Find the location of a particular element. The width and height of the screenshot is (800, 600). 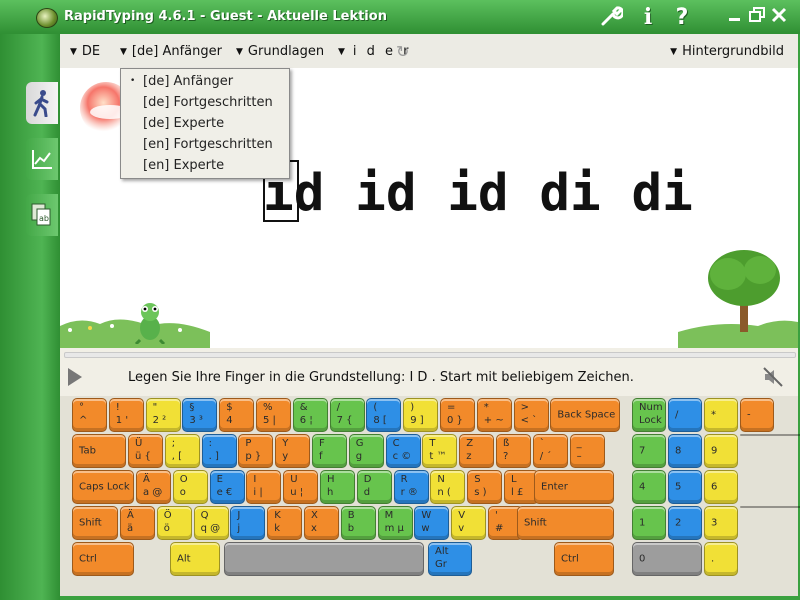

help-icon: ? is located at coordinates (682, 17).